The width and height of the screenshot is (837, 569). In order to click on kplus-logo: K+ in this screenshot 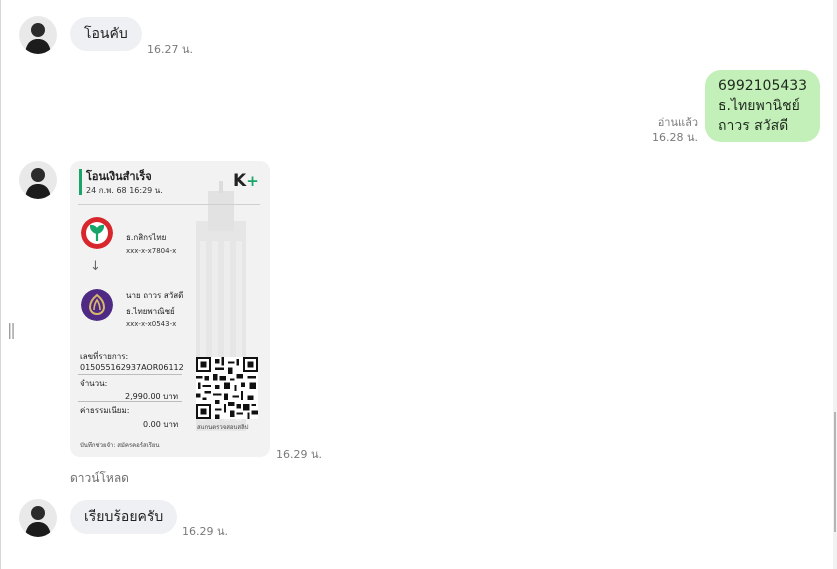, I will do `click(246, 181)`.